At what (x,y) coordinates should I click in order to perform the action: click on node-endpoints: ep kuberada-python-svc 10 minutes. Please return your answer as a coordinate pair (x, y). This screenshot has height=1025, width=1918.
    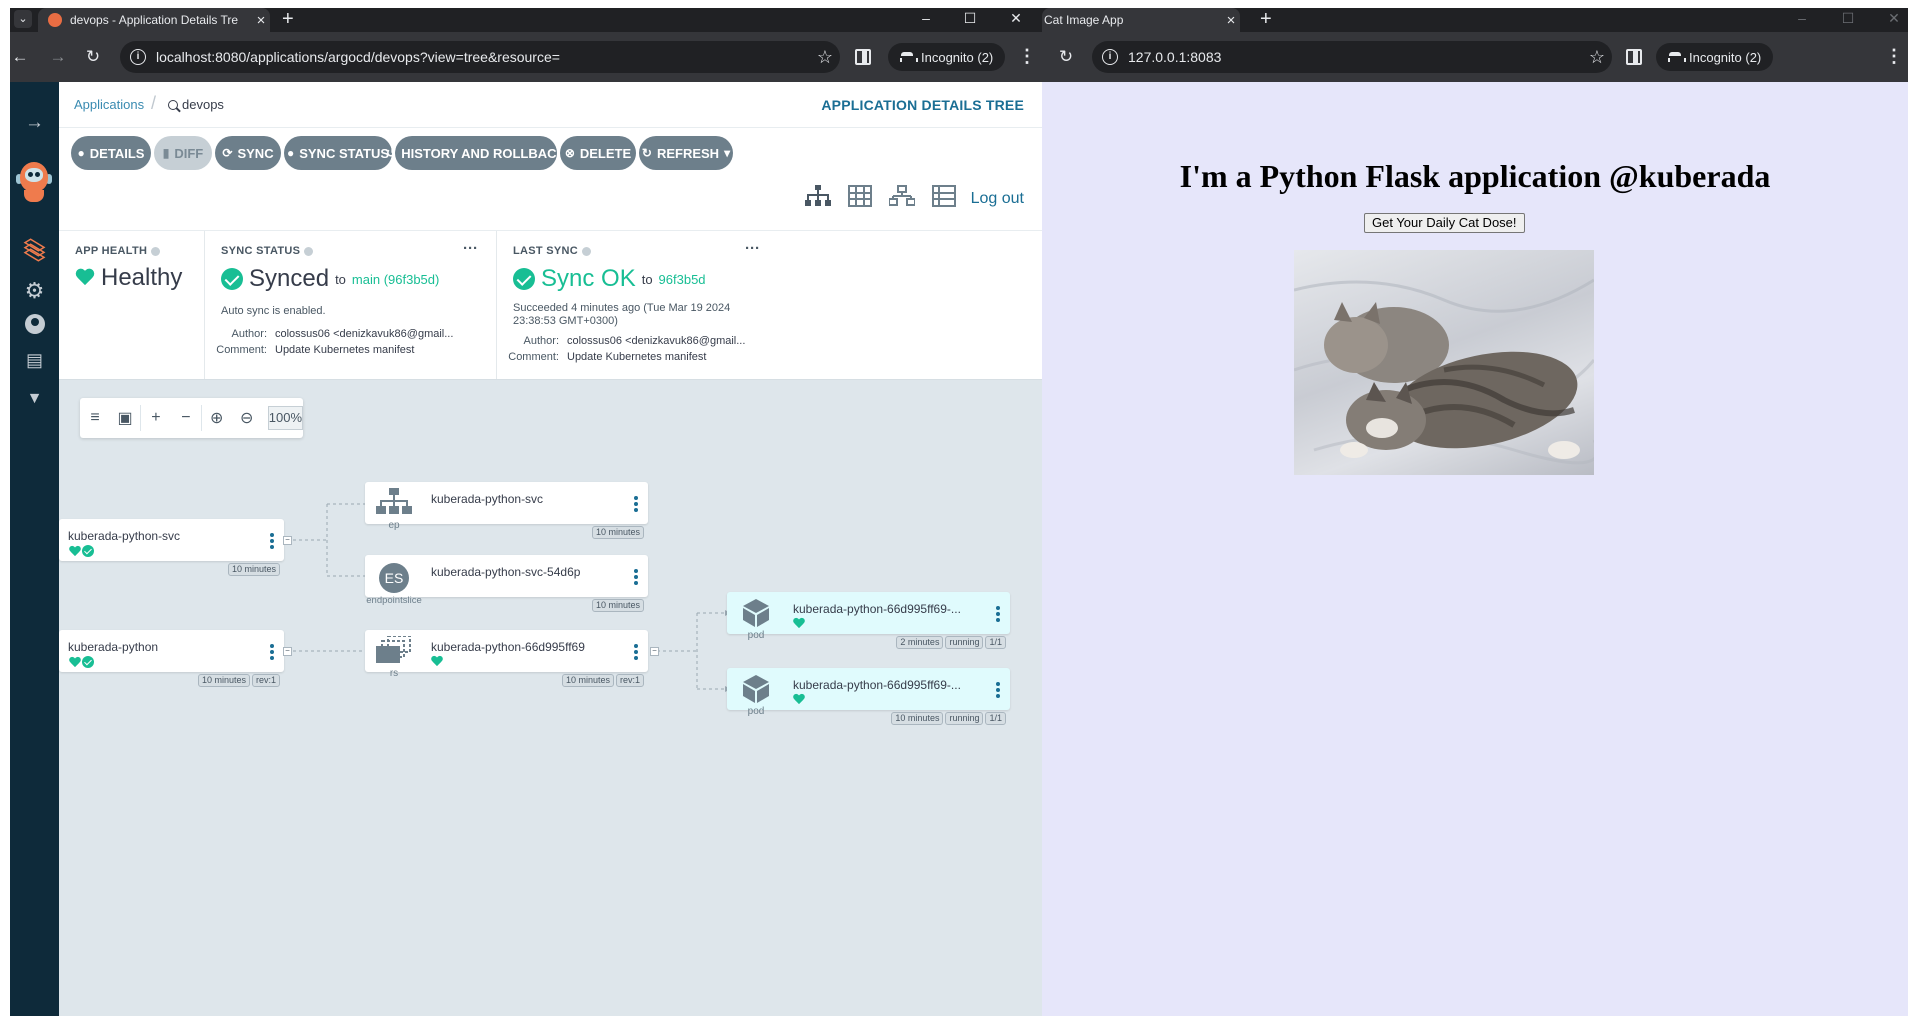
    Looking at the image, I should click on (506, 510).